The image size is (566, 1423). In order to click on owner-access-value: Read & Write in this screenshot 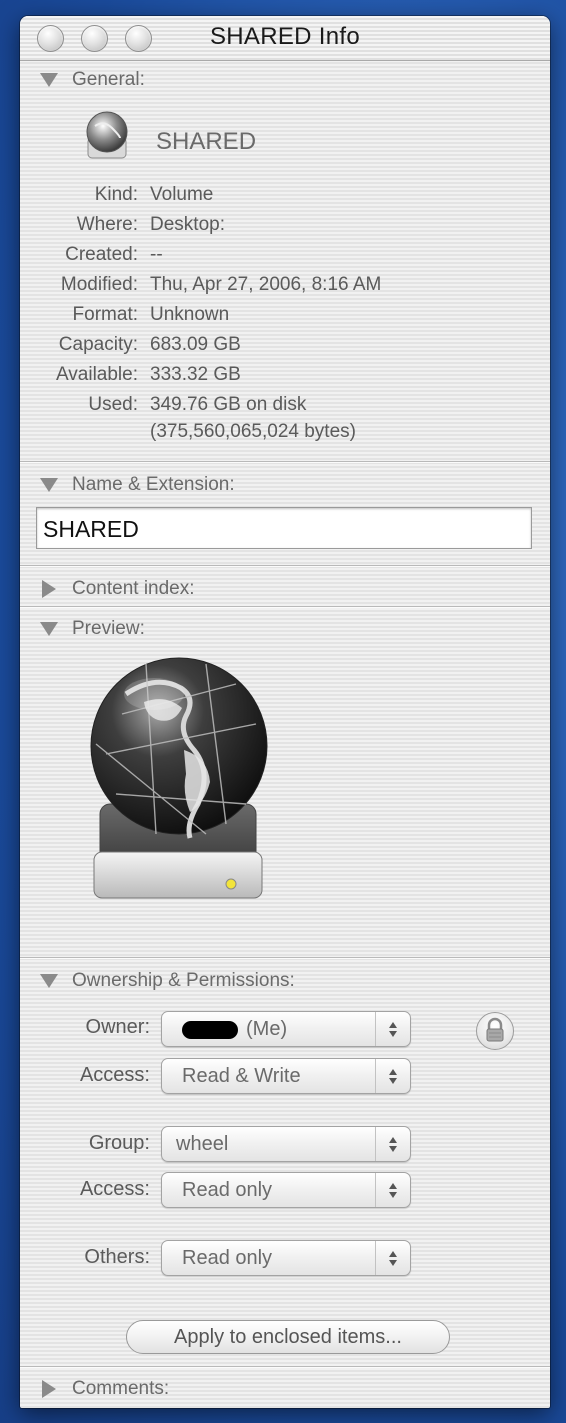, I will do `click(241, 1076)`.